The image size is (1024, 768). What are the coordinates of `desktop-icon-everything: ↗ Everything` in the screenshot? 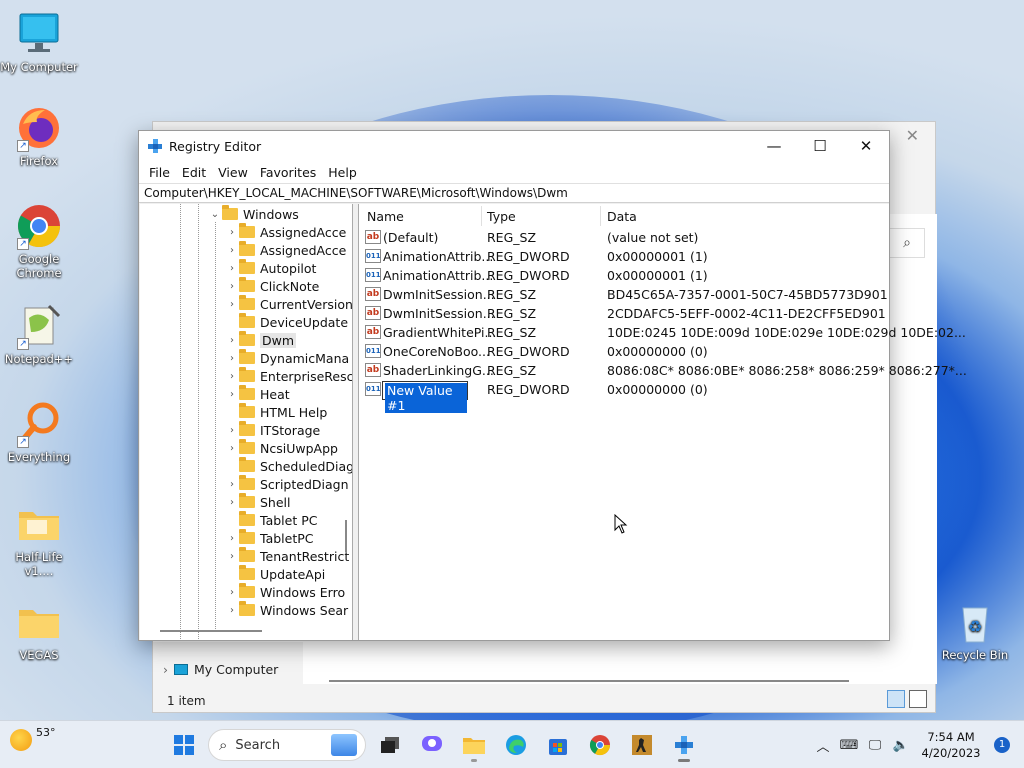 It's located at (39, 432).